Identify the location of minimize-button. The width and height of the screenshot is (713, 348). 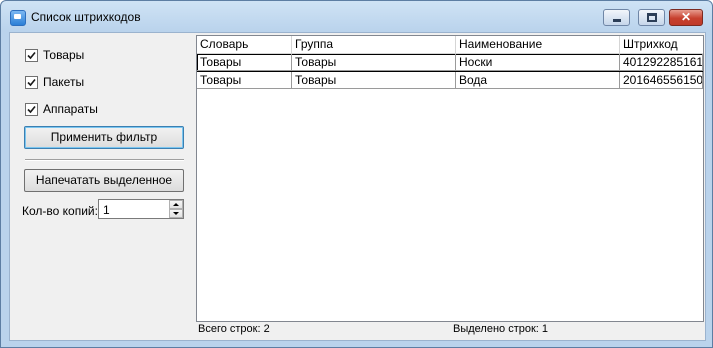
(616, 17).